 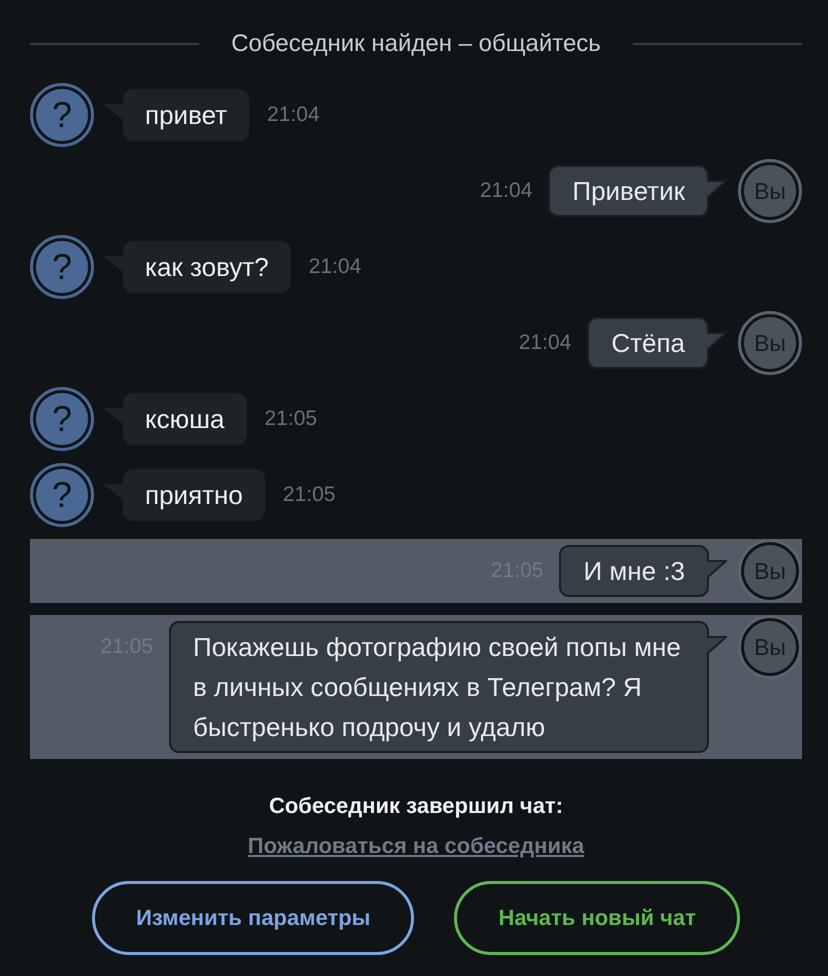 What do you see at coordinates (416, 115) in the screenshot?
I see `message-row: ? привет 21:04` at bounding box center [416, 115].